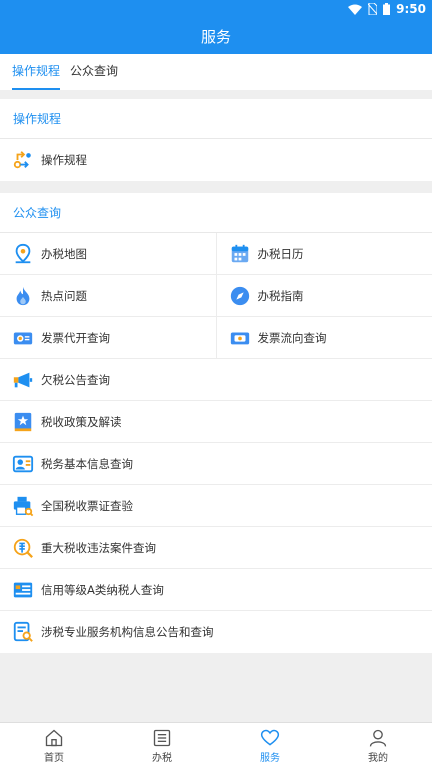 The image size is (432, 768). I want to click on major-tax-violation-item: 重大税收违法案件查询, so click(216, 547).